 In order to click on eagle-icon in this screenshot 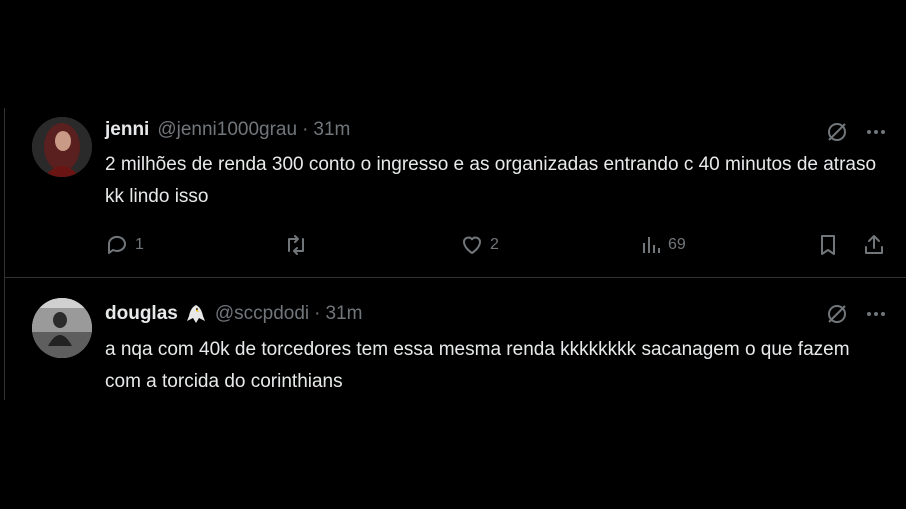, I will do `click(196, 314)`.